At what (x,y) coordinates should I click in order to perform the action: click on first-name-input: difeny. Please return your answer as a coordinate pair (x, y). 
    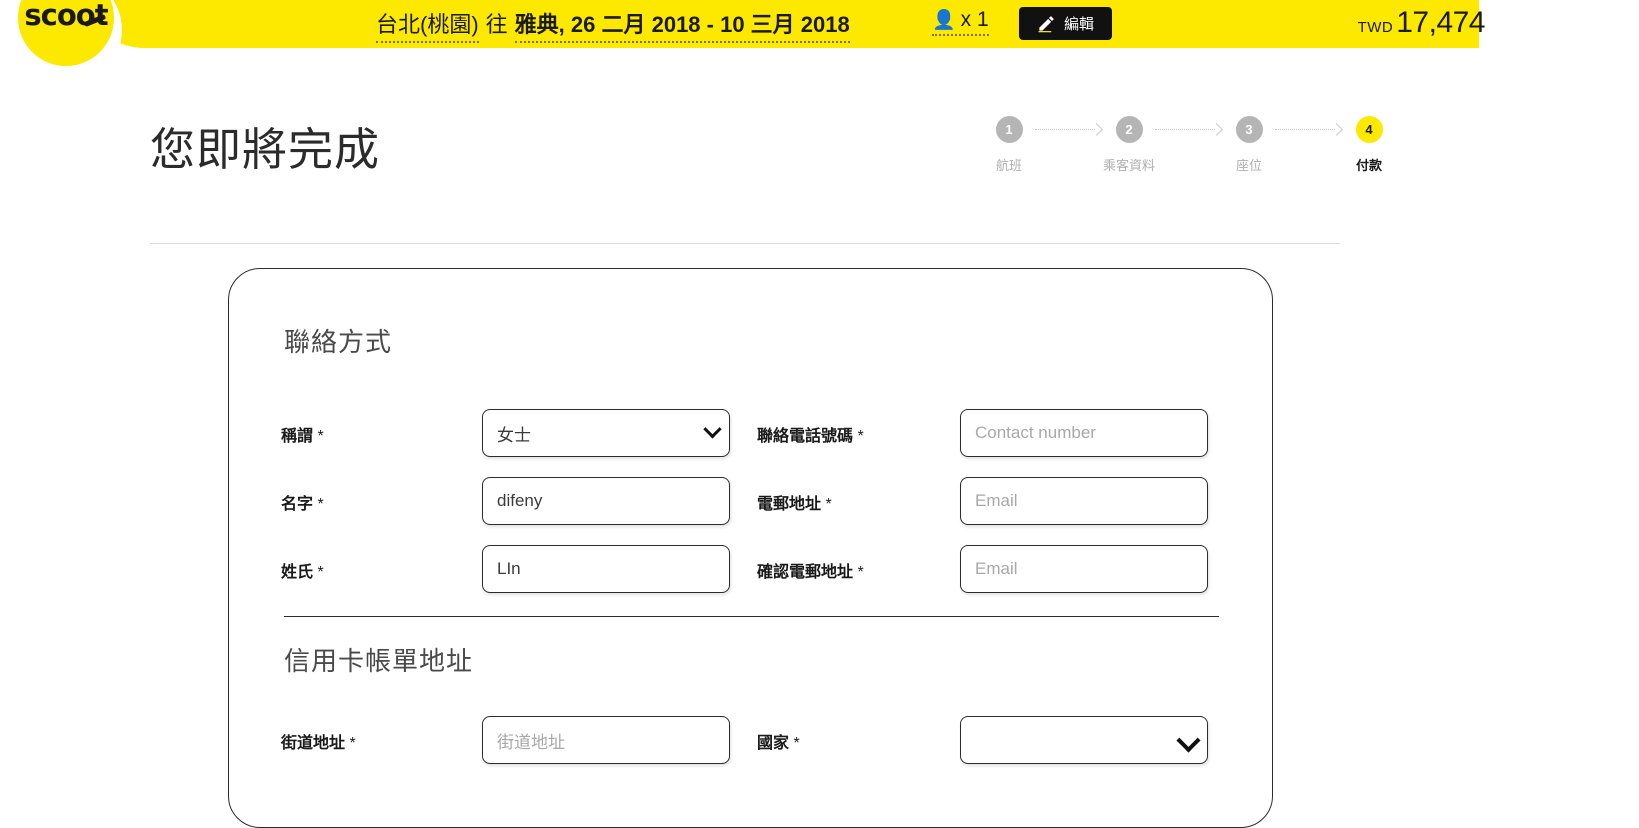
    Looking at the image, I should click on (606, 501).